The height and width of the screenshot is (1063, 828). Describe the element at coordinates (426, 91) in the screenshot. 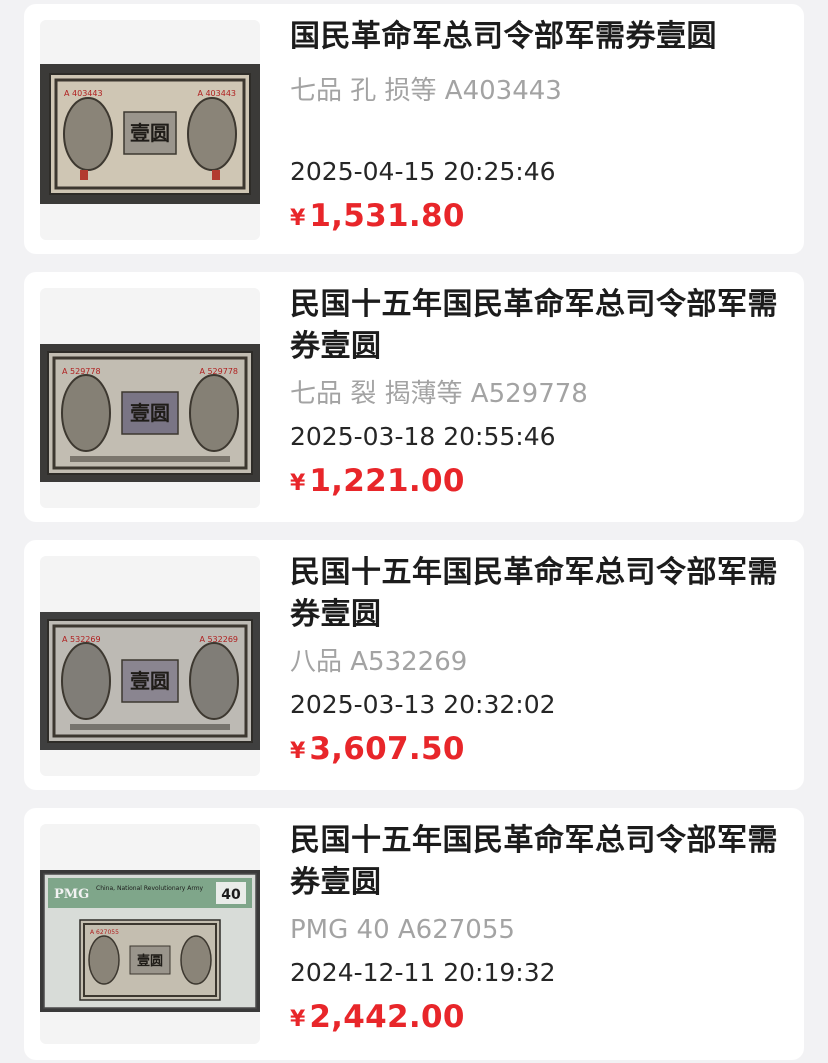

I see `listing-grade: 七品 孔 损等 A403443` at that location.